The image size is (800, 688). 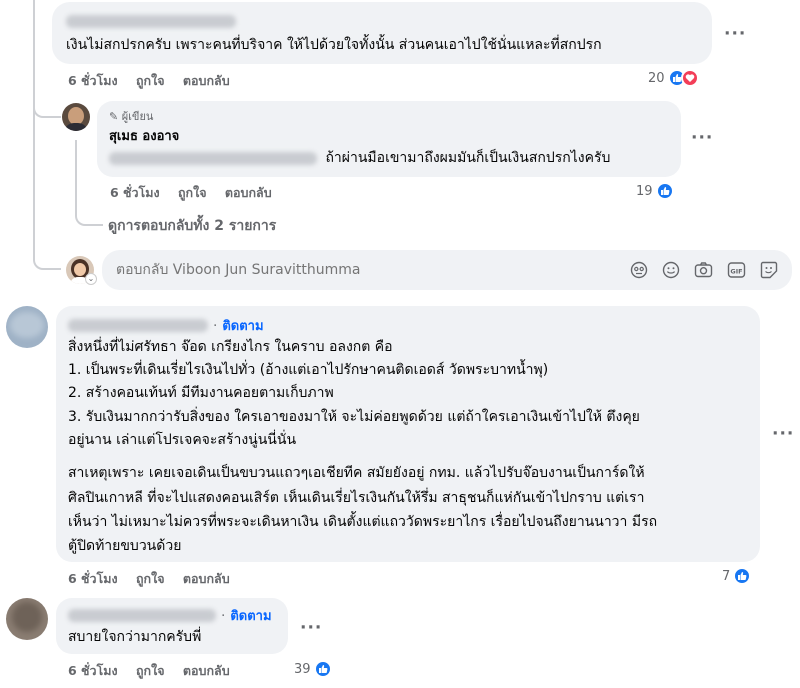 I want to click on reply-meta: 6 ชั่วโมง ถูกใจ ตอบกลับ, so click(x=198, y=193).